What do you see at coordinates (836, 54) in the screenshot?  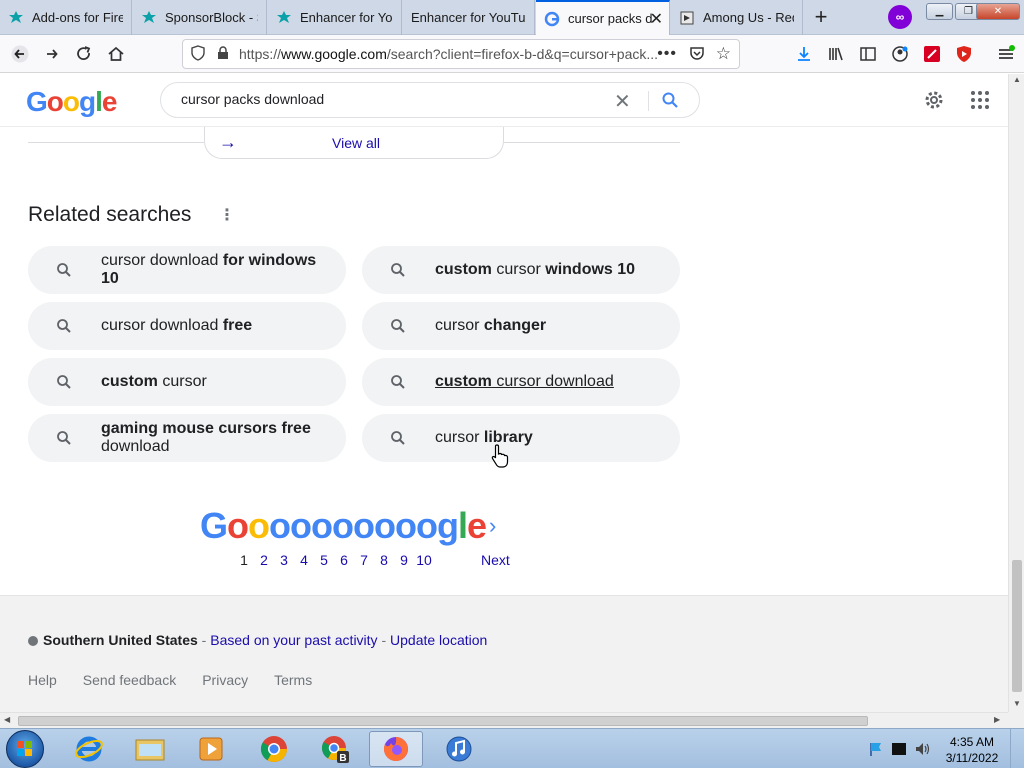 I see `library-icon` at bounding box center [836, 54].